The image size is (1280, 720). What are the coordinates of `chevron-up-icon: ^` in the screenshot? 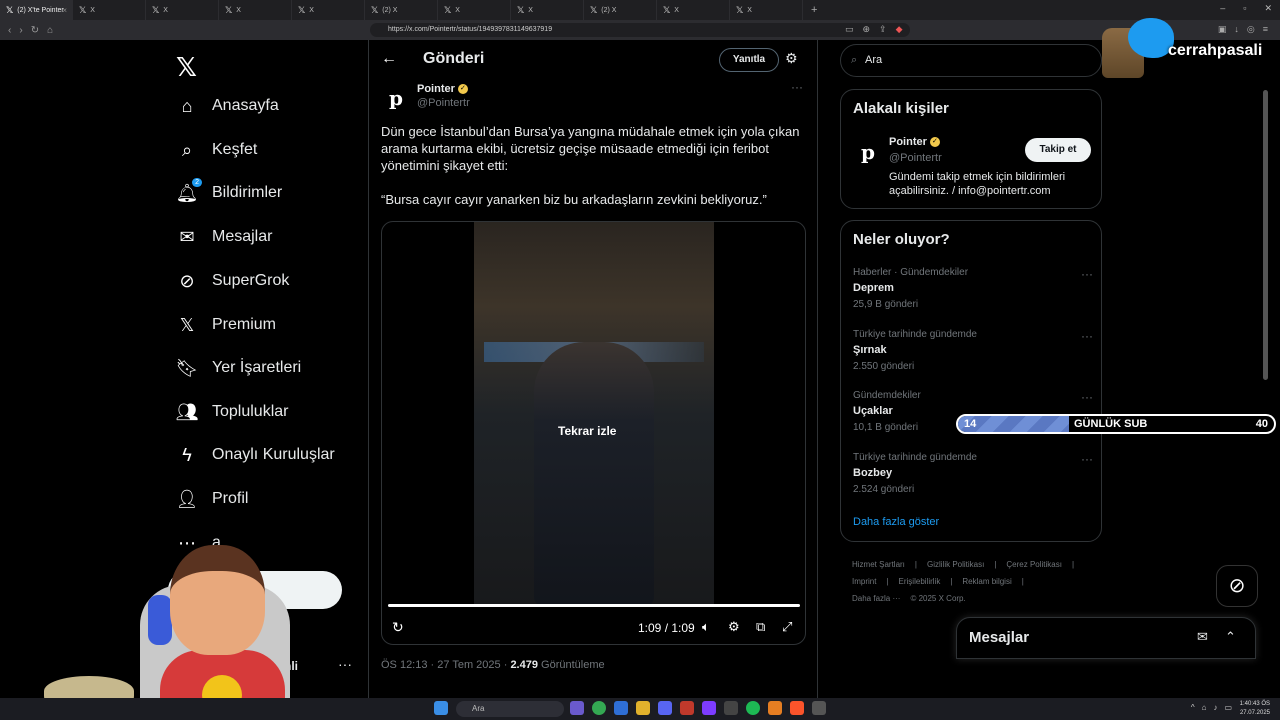 It's located at (1193, 707).